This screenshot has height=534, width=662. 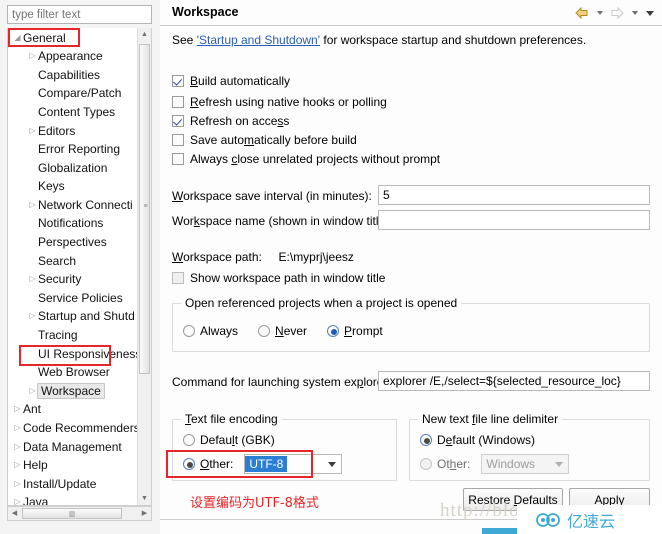 I want to click on tree-item-notifications: Notifications, so click(x=73, y=223).